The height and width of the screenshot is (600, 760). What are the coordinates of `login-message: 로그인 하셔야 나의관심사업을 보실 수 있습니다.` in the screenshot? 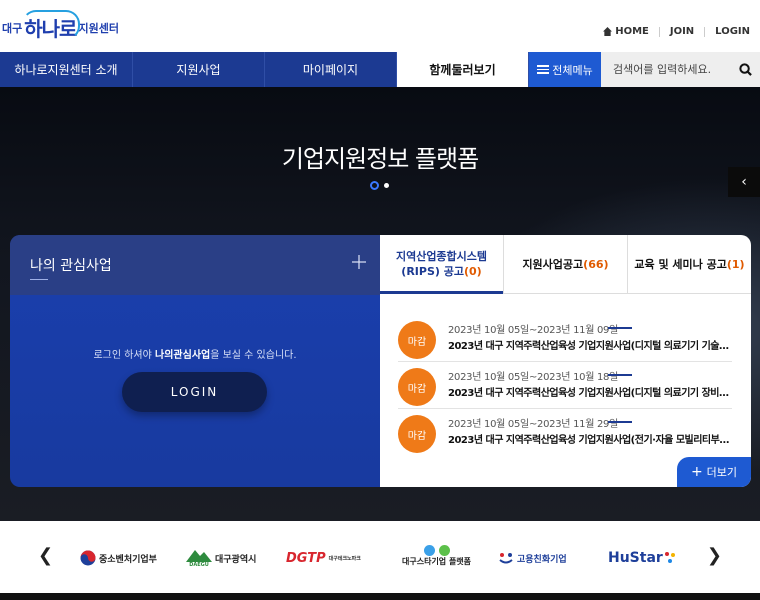 It's located at (195, 353).